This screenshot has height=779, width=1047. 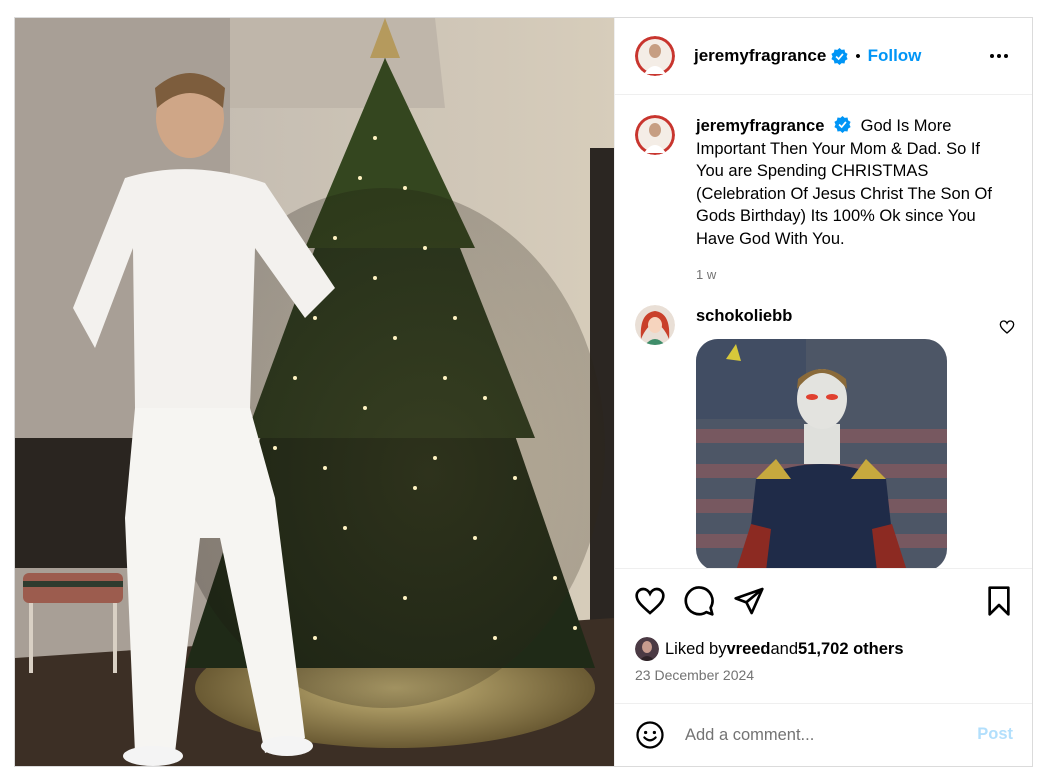 What do you see at coordinates (699, 601) in the screenshot?
I see `comment-bubble-icon` at bounding box center [699, 601].